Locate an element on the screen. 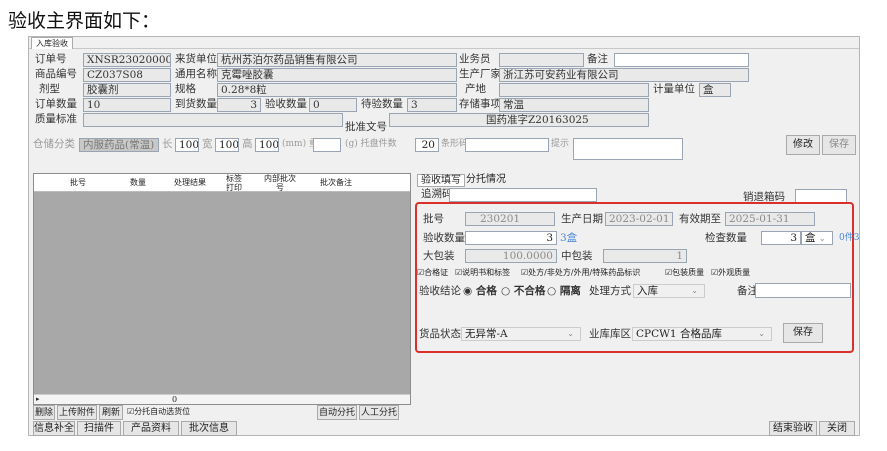  manual-split-button: 人工分托 is located at coordinates (379, 412).